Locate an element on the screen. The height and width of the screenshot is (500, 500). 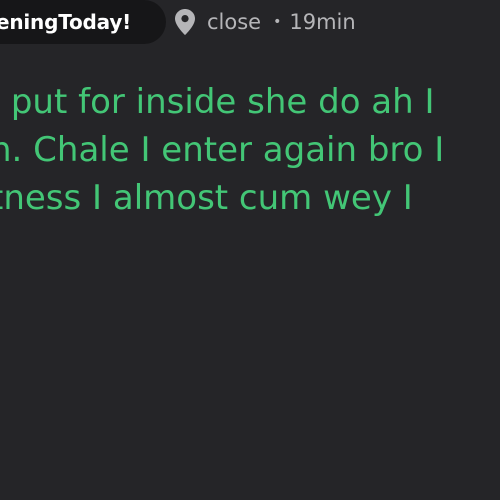
location-pin-icon is located at coordinates (185, 22).